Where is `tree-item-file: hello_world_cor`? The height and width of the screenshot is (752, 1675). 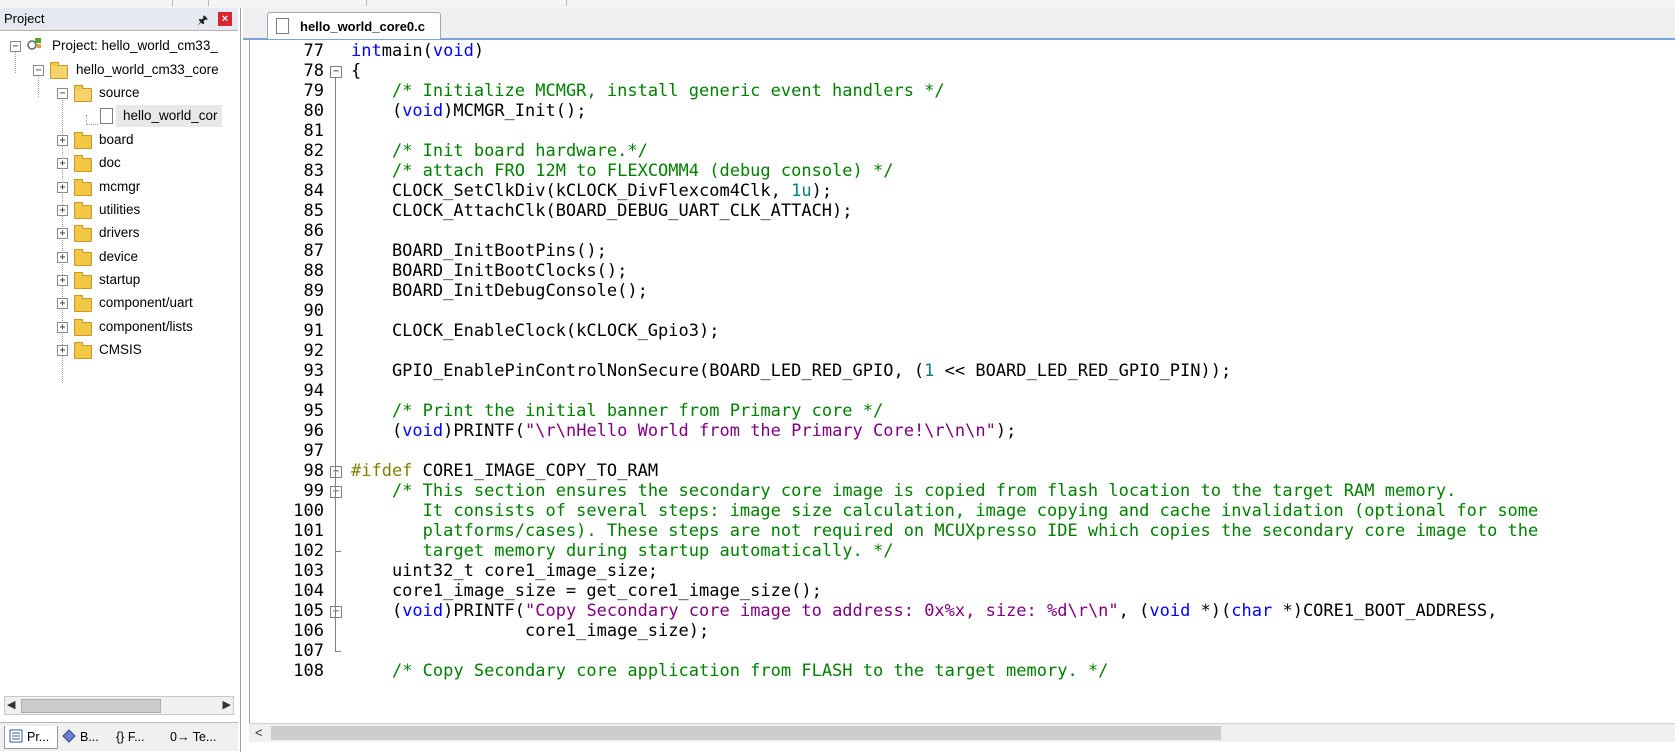 tree-item-file: hello_world_cor is located at coordinates (159, 116).